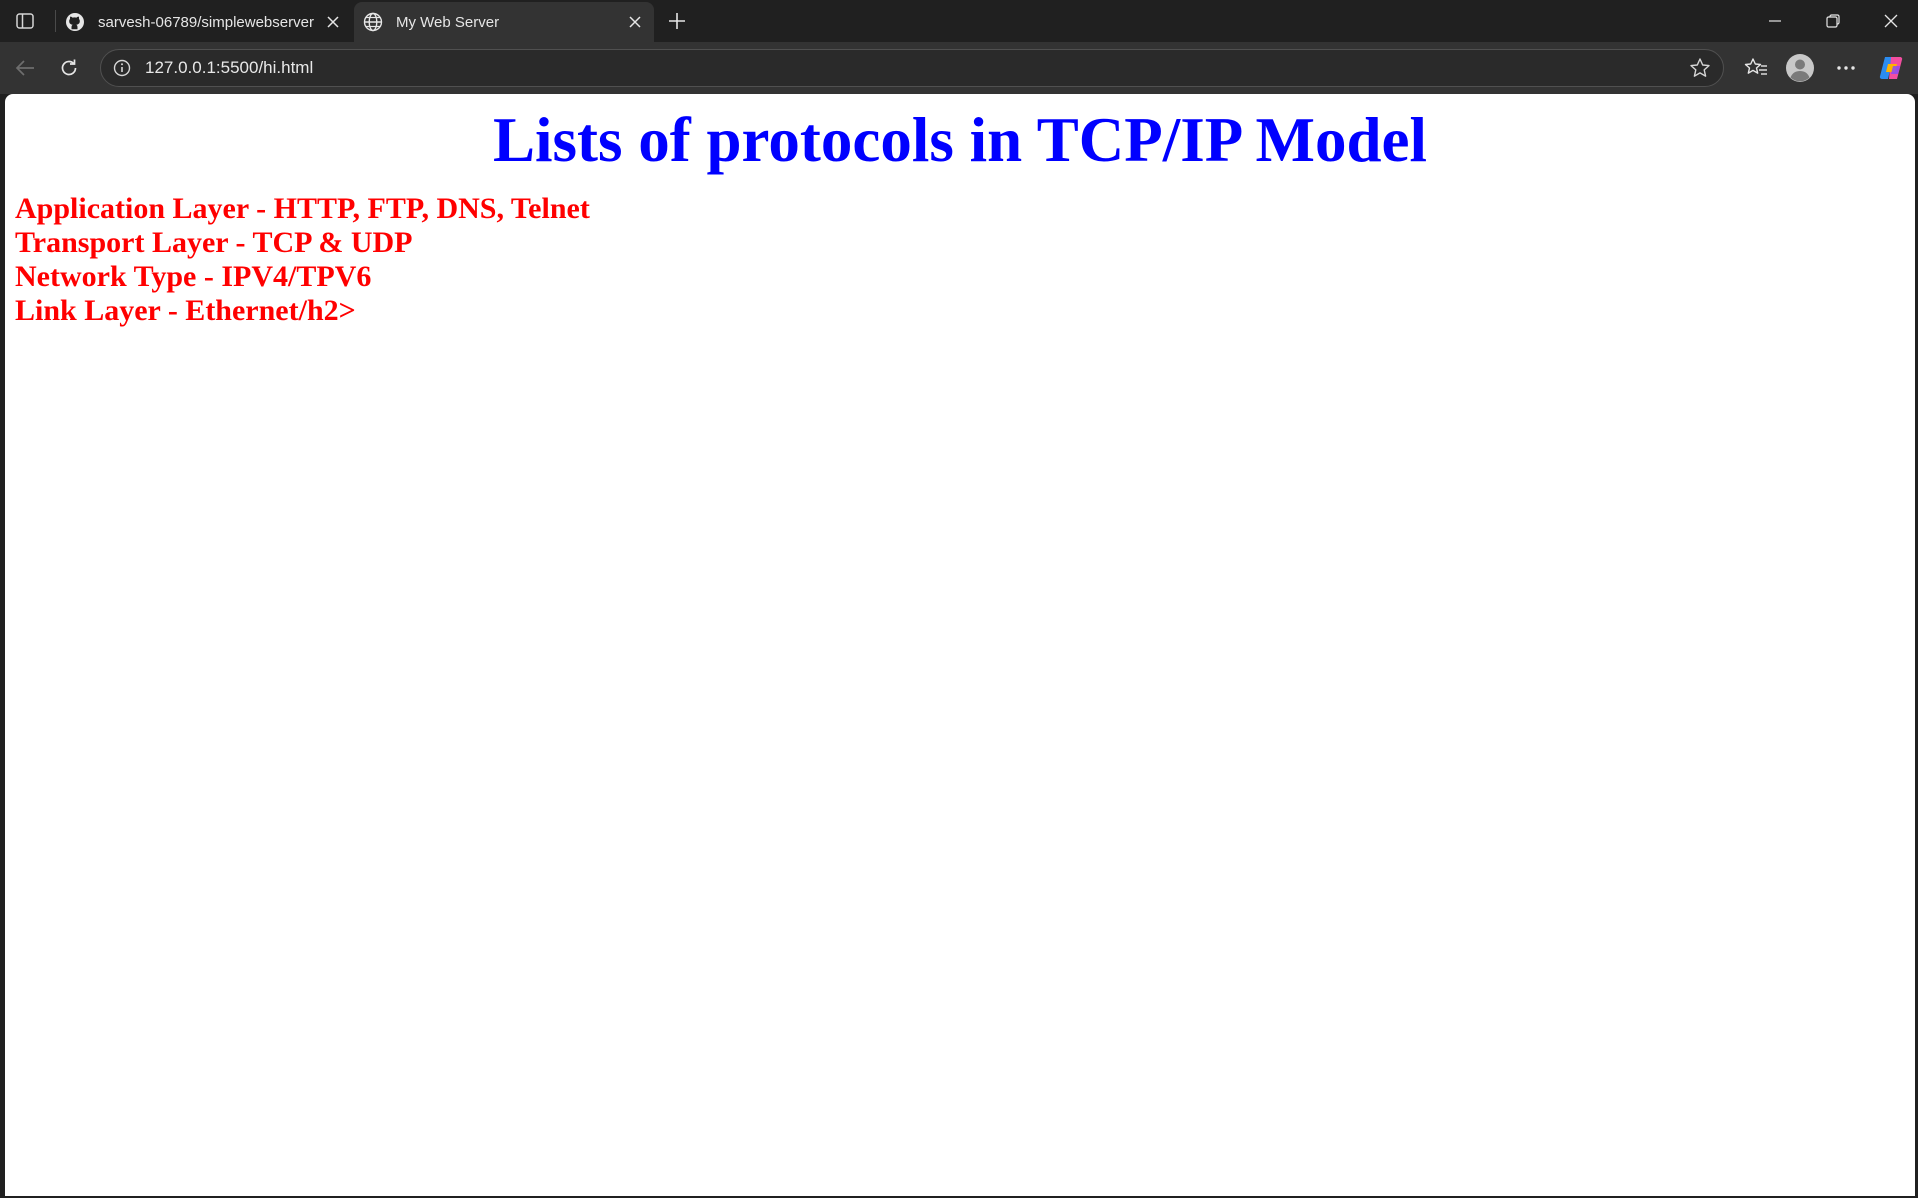  I want to click on info-icon, so click(122, 68).